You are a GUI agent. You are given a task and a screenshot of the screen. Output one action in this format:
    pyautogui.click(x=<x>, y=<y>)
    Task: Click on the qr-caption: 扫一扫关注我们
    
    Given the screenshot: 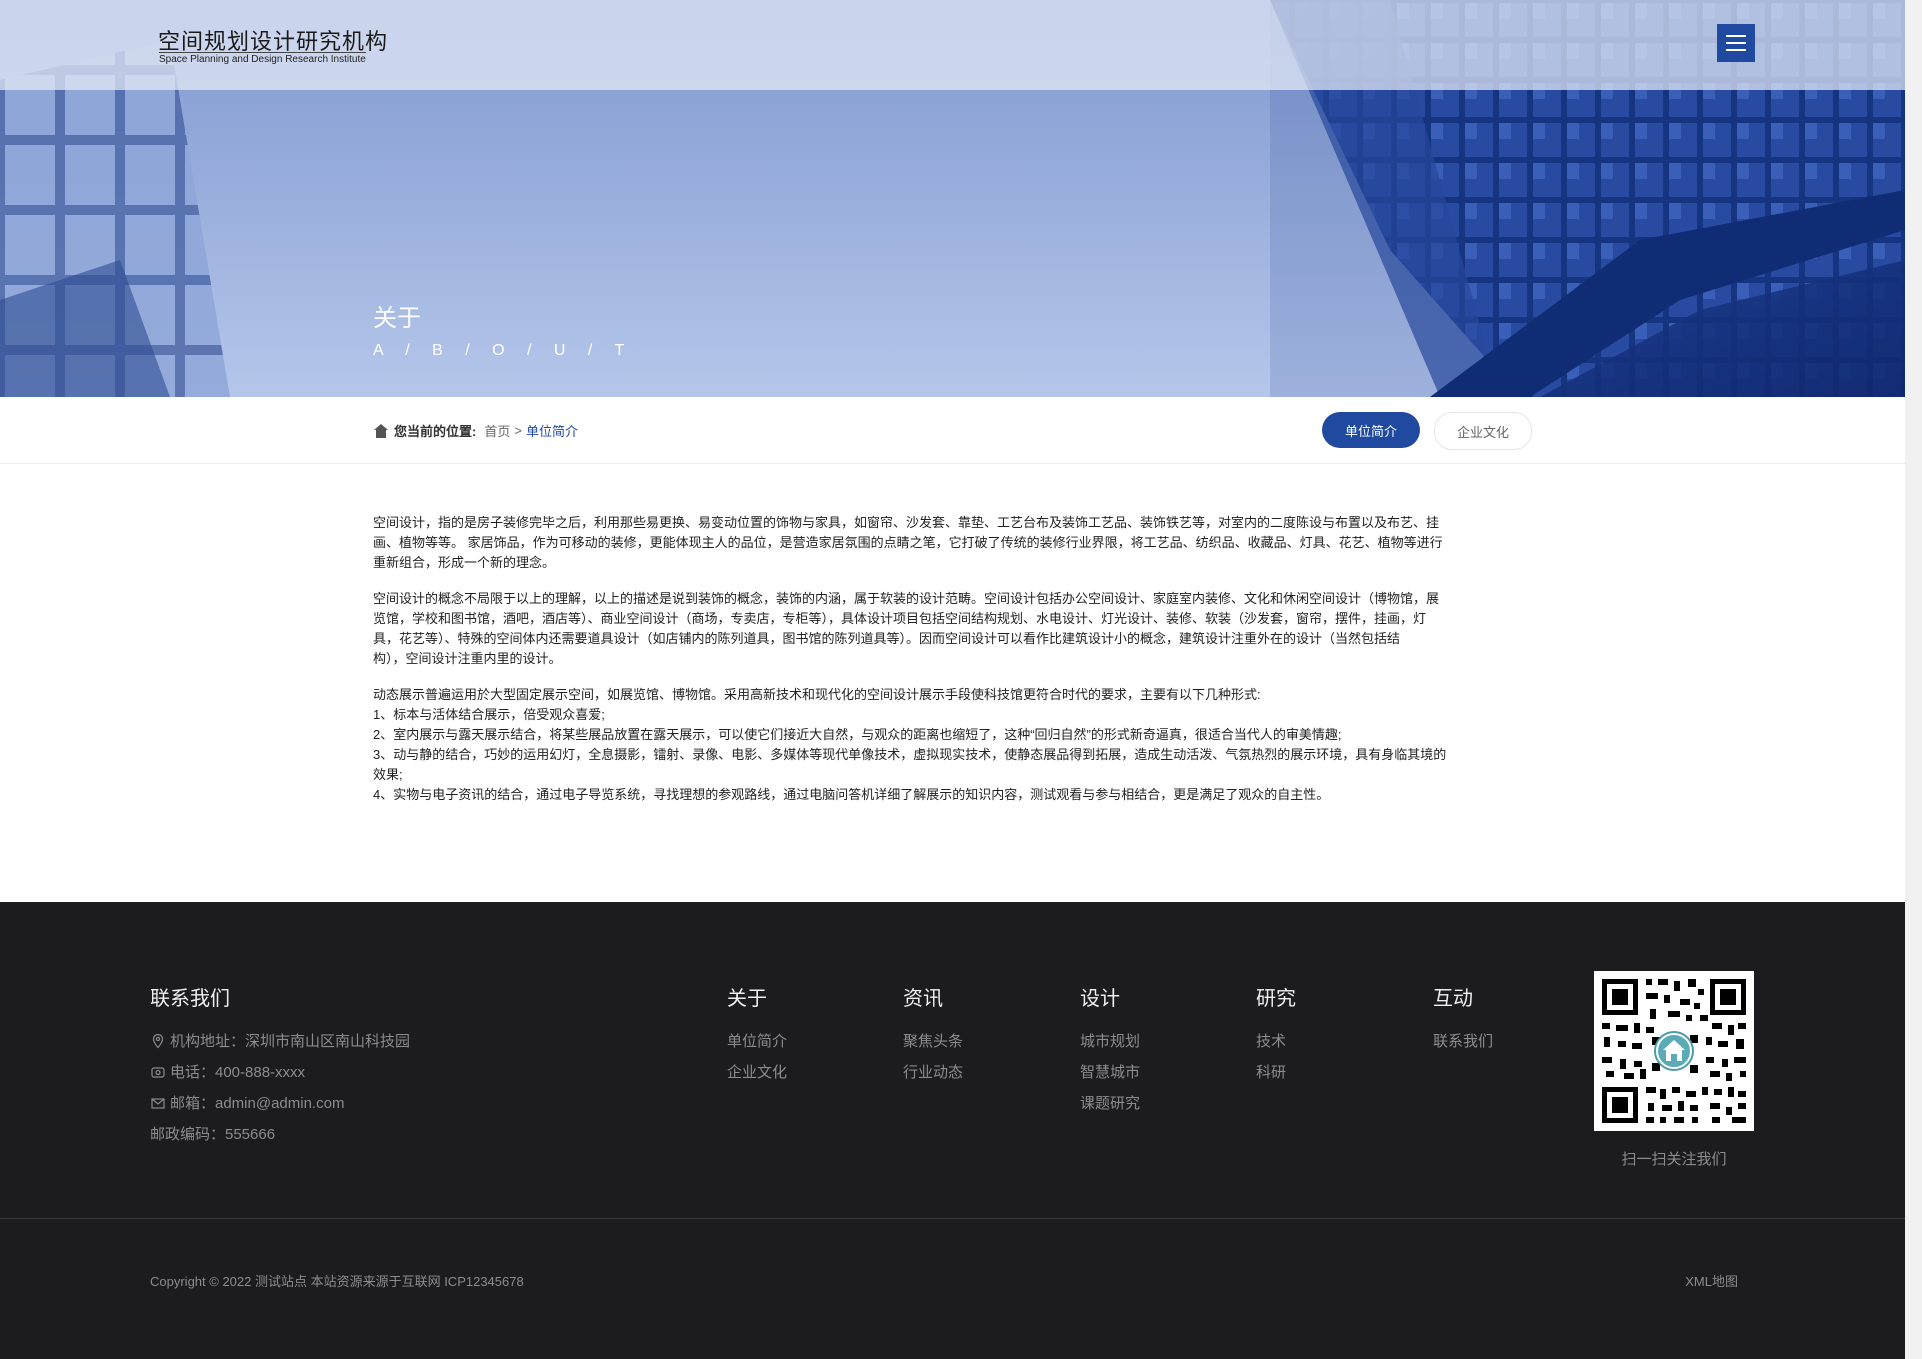 What is the action you would take?
    pyautogui.click(x=1674, y=1159)
    